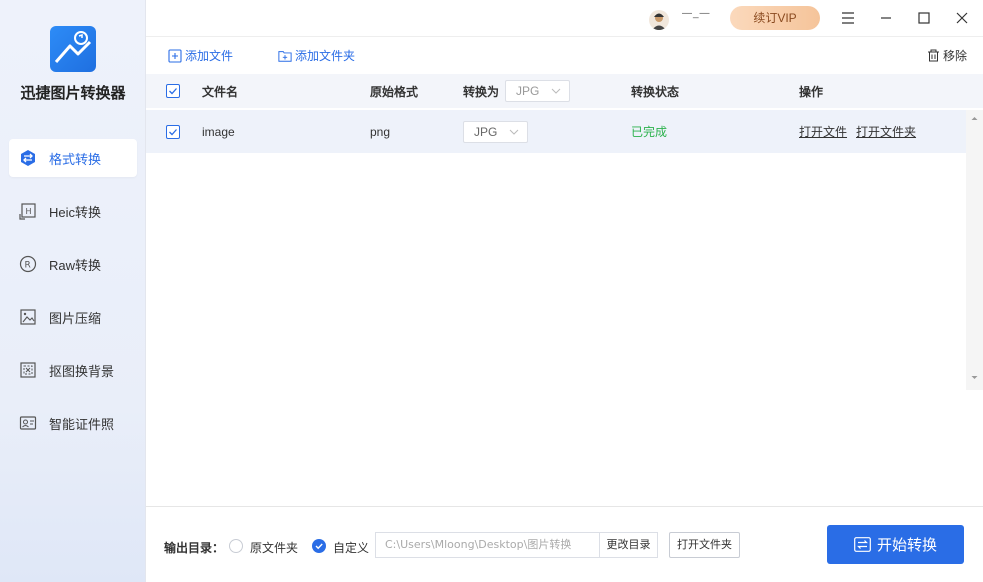  I want to click on open-file-link: 打开文件, so click(823, 131).